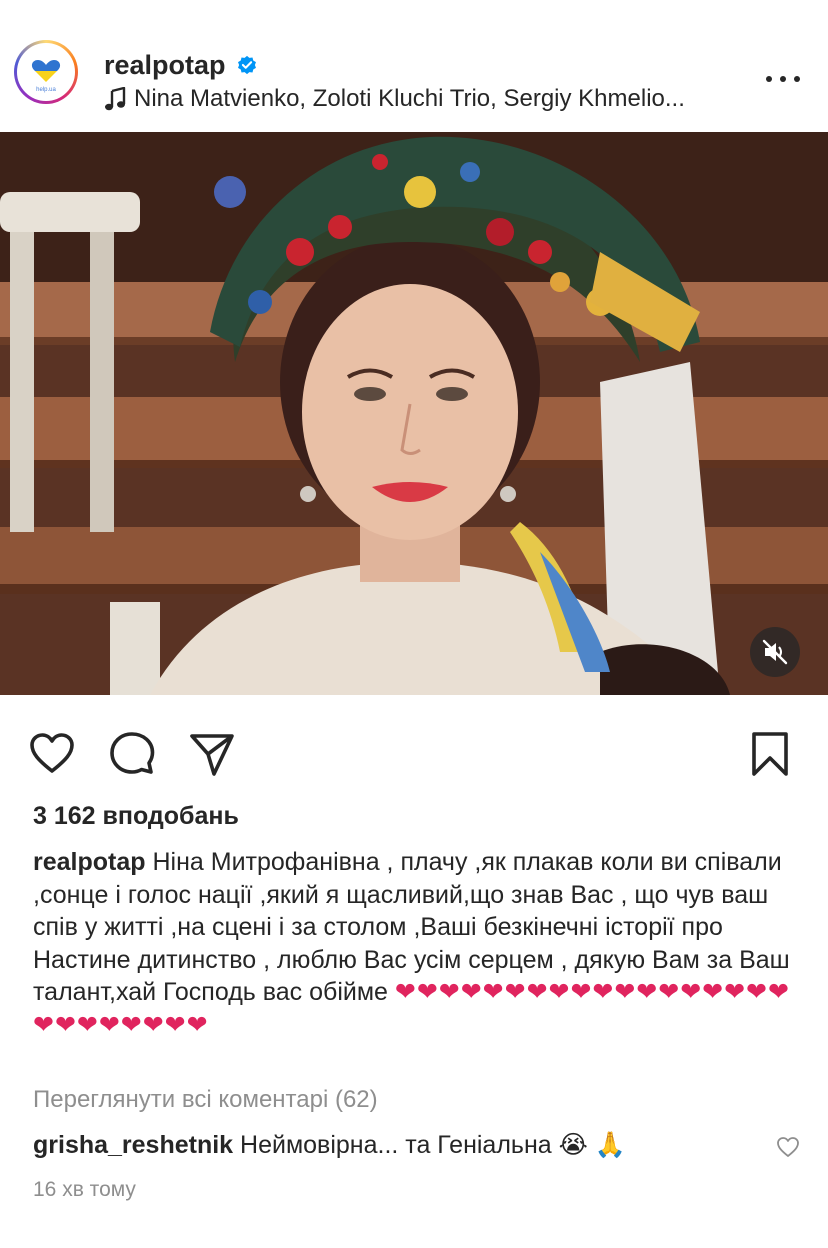  I want to click on more-options-button, so click(783, 79).